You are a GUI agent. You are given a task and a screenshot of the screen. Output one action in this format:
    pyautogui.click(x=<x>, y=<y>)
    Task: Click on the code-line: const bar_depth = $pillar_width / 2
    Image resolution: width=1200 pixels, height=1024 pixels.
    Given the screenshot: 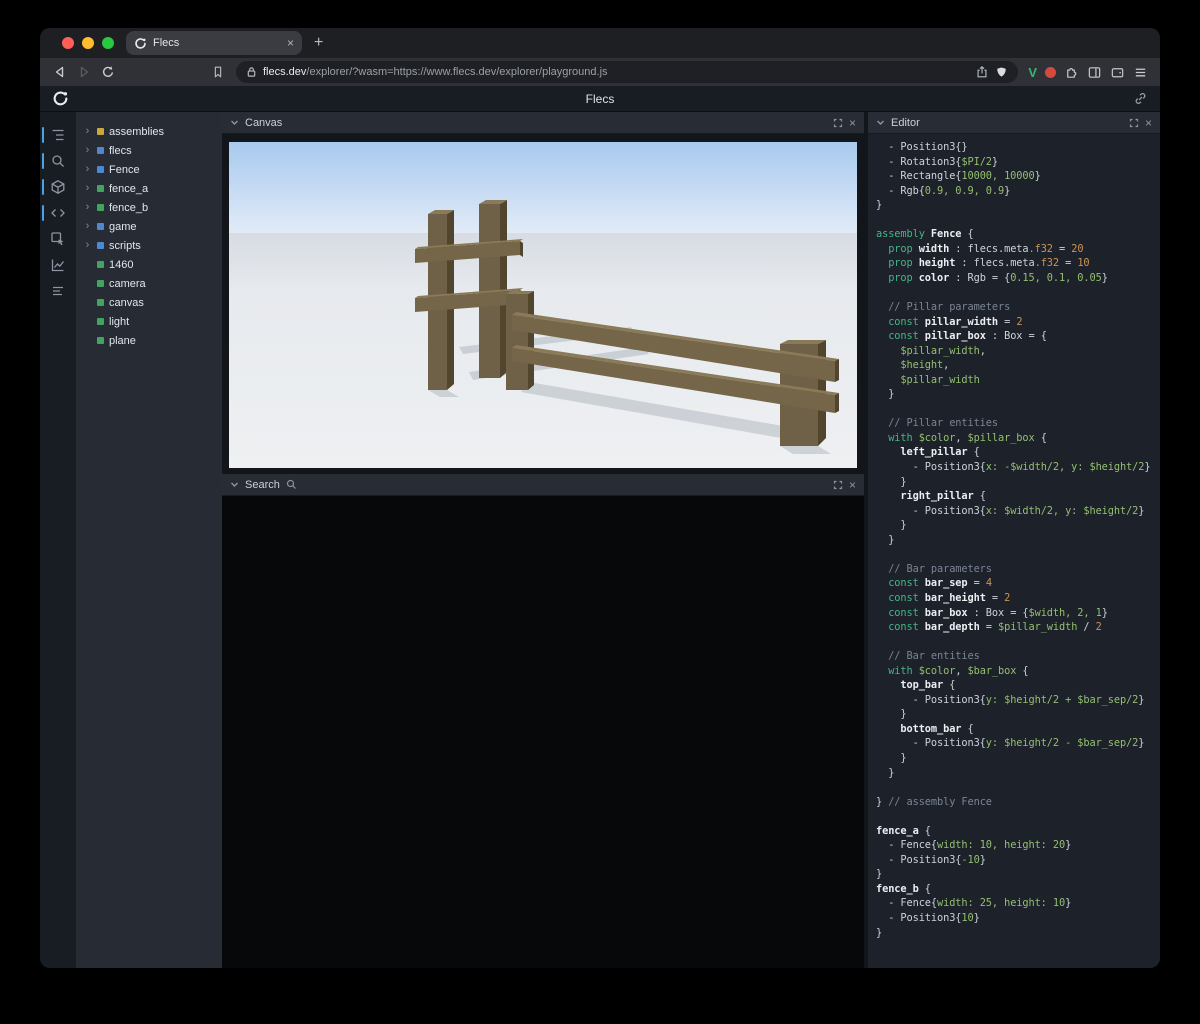 What is the action you would take?
    pyautogui.click(x=989, y=627)
    